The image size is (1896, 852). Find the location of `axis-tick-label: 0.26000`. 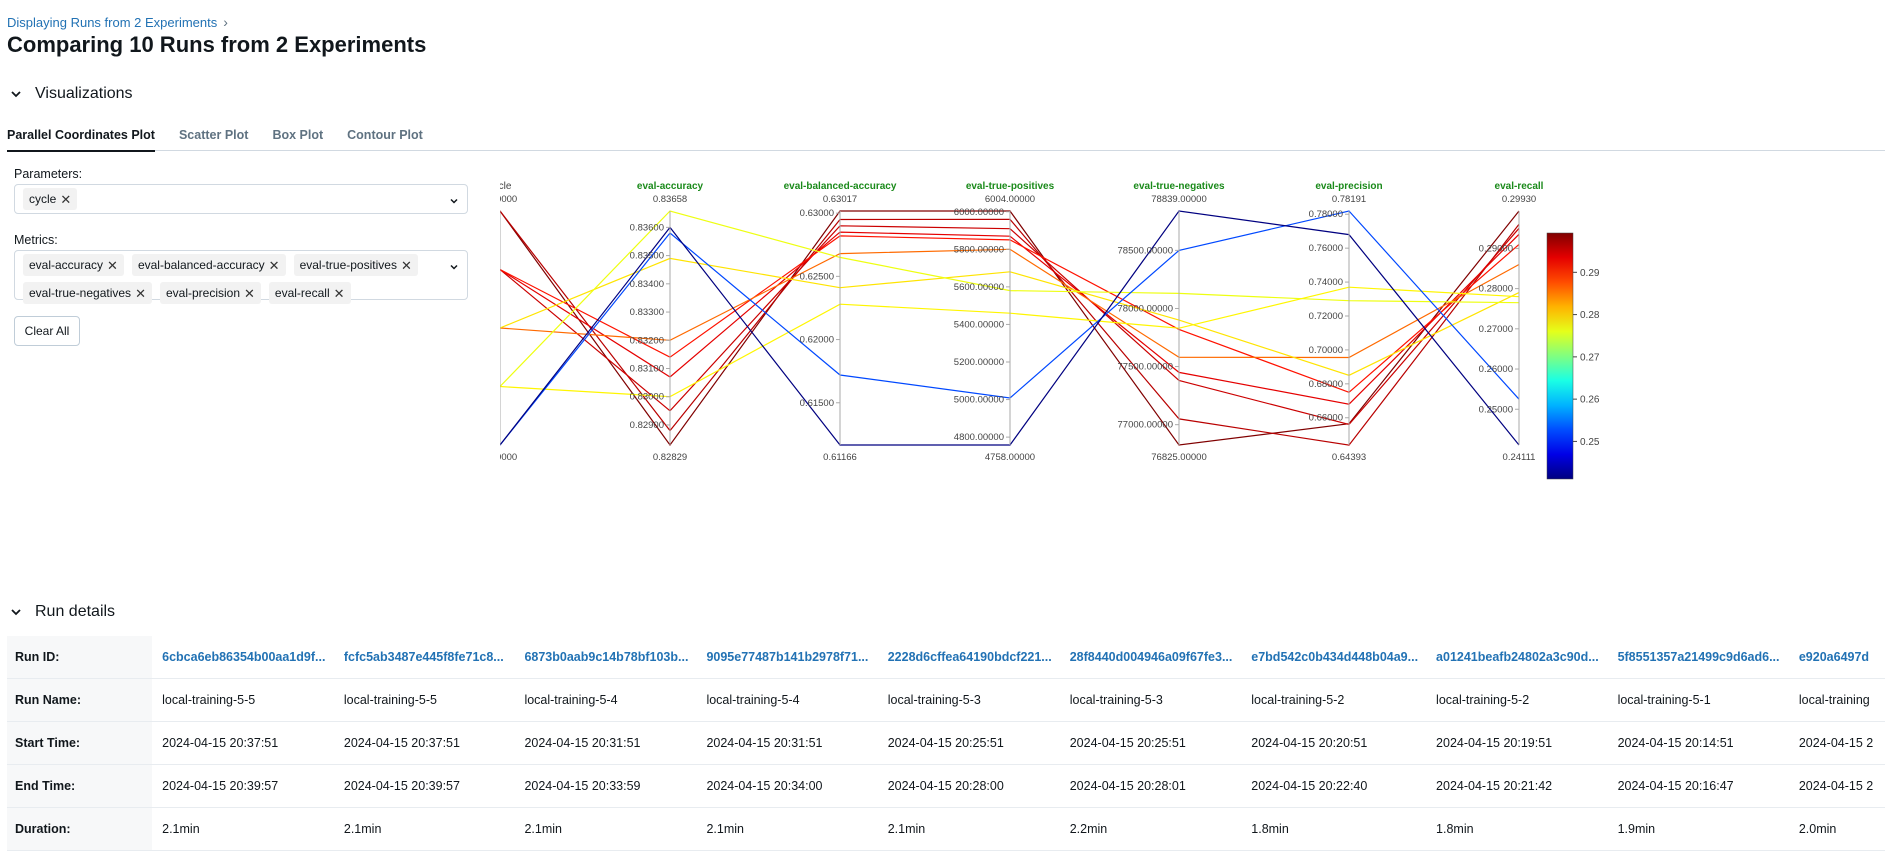

axis-tick-label: 0.26000 is located at coordinates (1496, 369).